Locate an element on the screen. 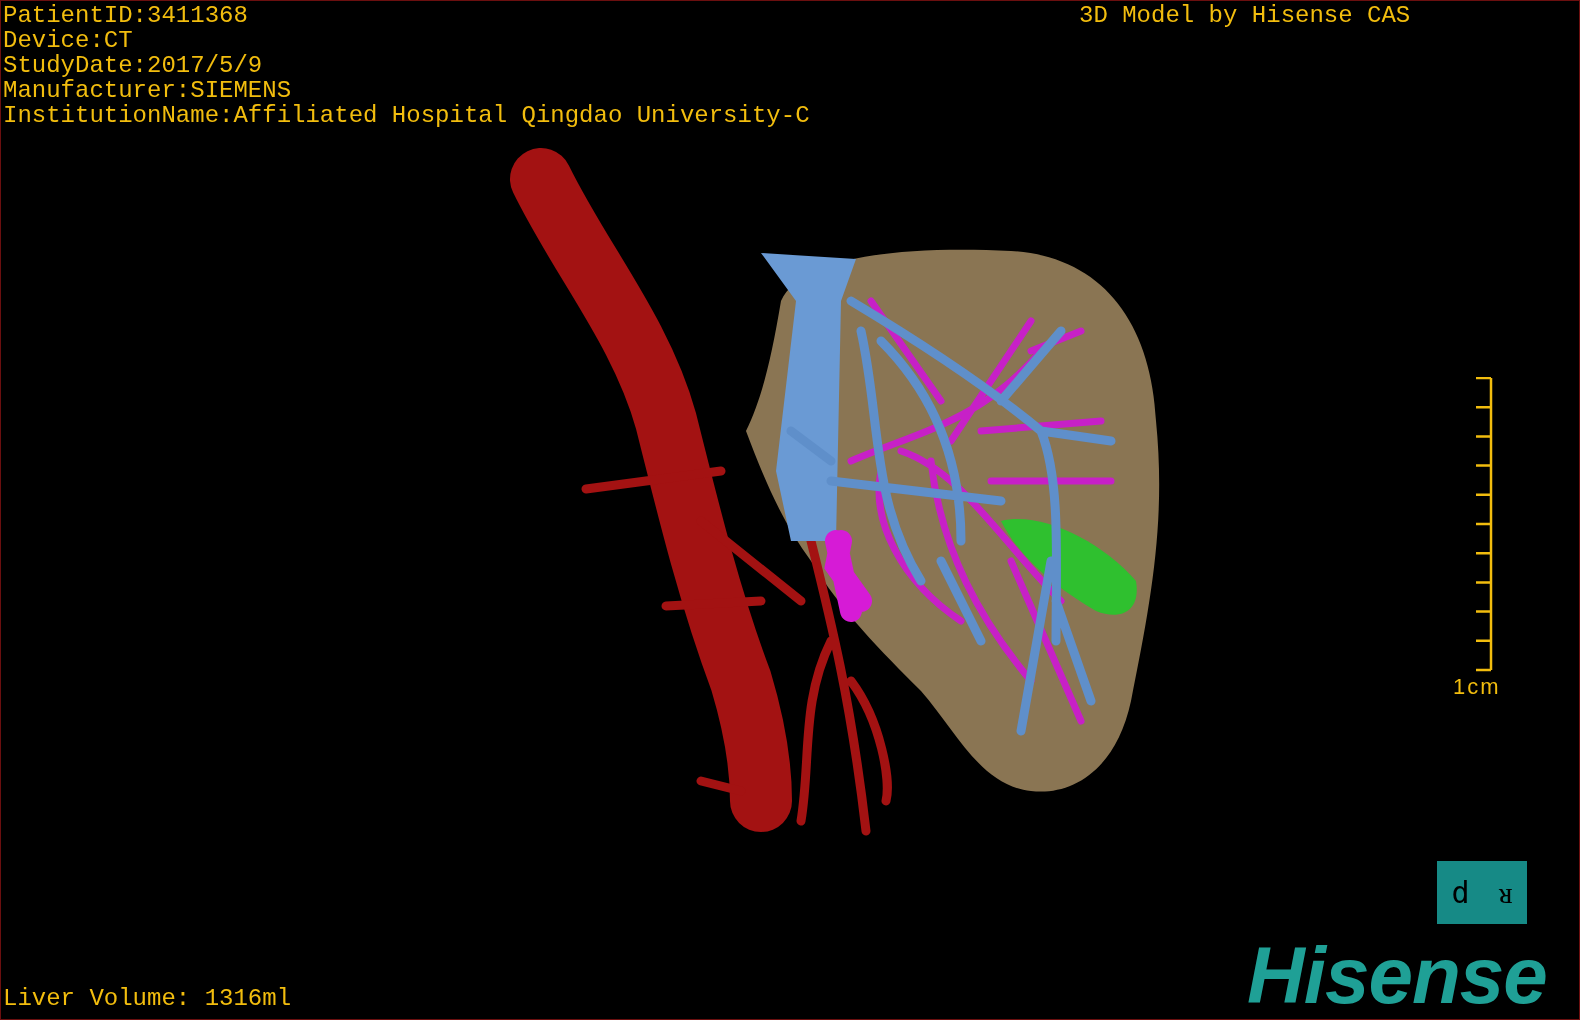 Image resolution: width=1580 pixels, height=1020 pixels. orientation-label: d is located at coordinates (1460, 892).